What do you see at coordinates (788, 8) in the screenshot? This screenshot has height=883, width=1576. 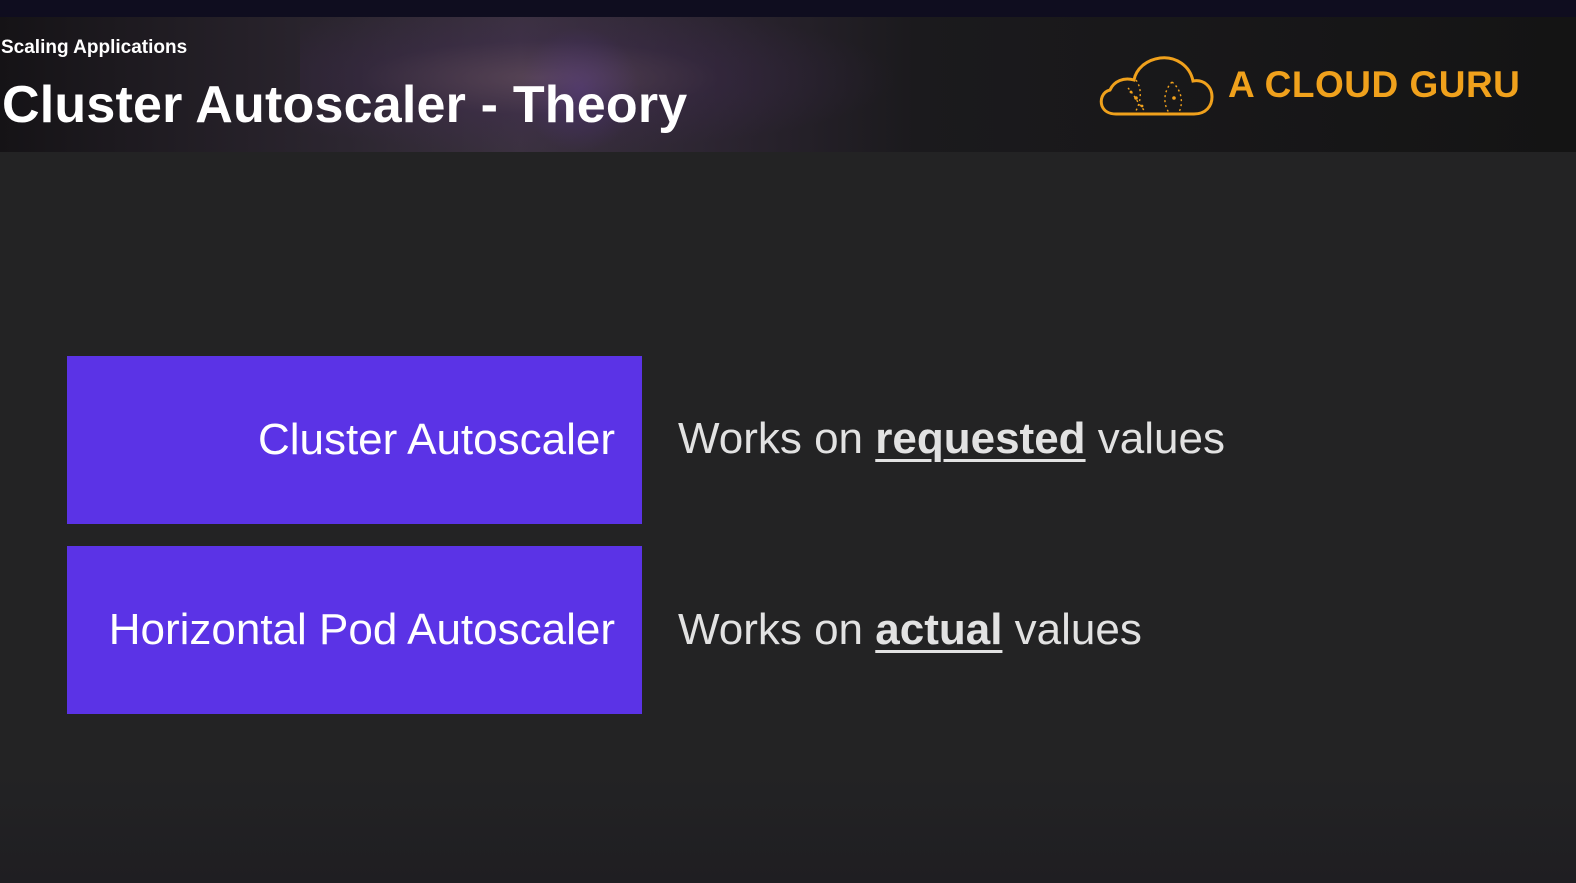 I see `top-strip` at bounding box center [788, 8].